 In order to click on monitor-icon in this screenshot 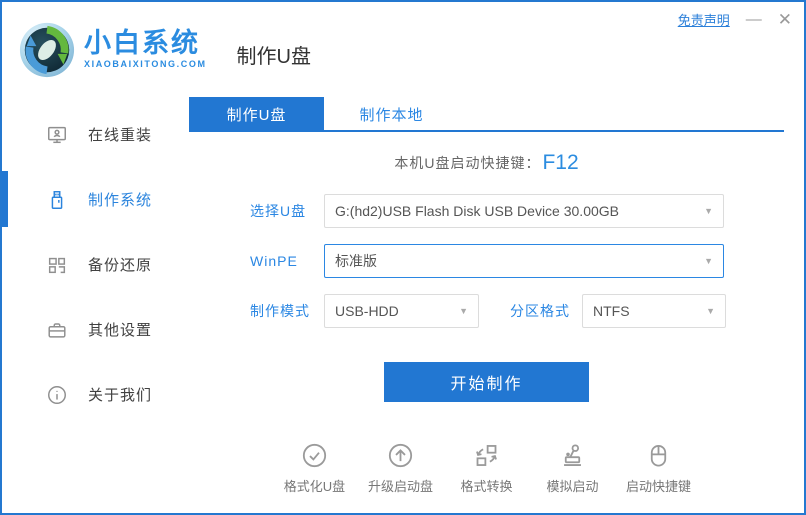, I will do `click(57, 134)`.